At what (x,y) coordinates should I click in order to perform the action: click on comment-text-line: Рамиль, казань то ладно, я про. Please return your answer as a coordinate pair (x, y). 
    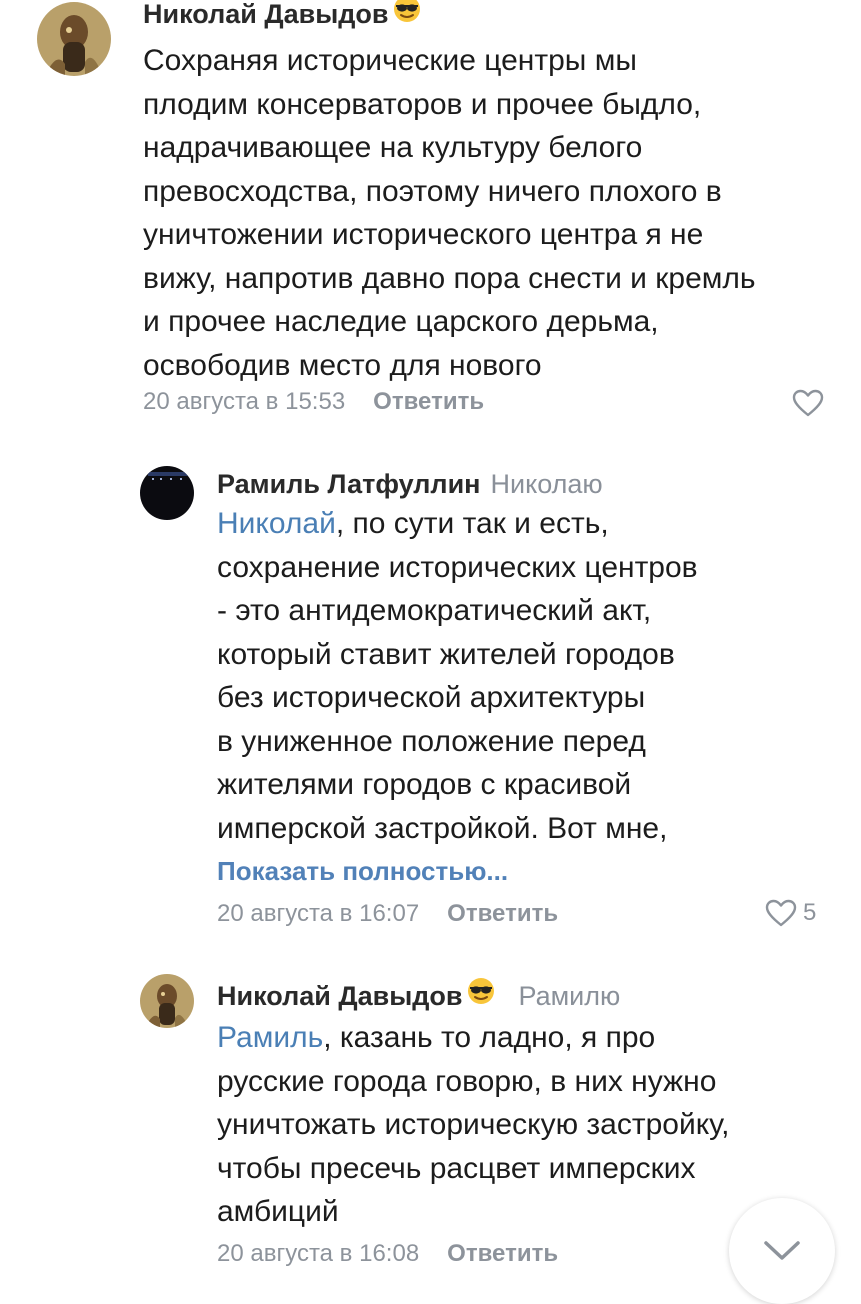
    Looking at the image, I should click on (473, 1038).